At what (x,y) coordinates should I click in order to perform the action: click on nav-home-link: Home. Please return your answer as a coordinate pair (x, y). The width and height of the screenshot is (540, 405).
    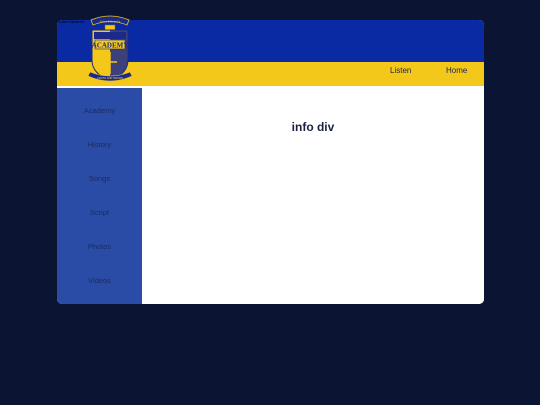
    Looking at the image, I should click on (456, 70).